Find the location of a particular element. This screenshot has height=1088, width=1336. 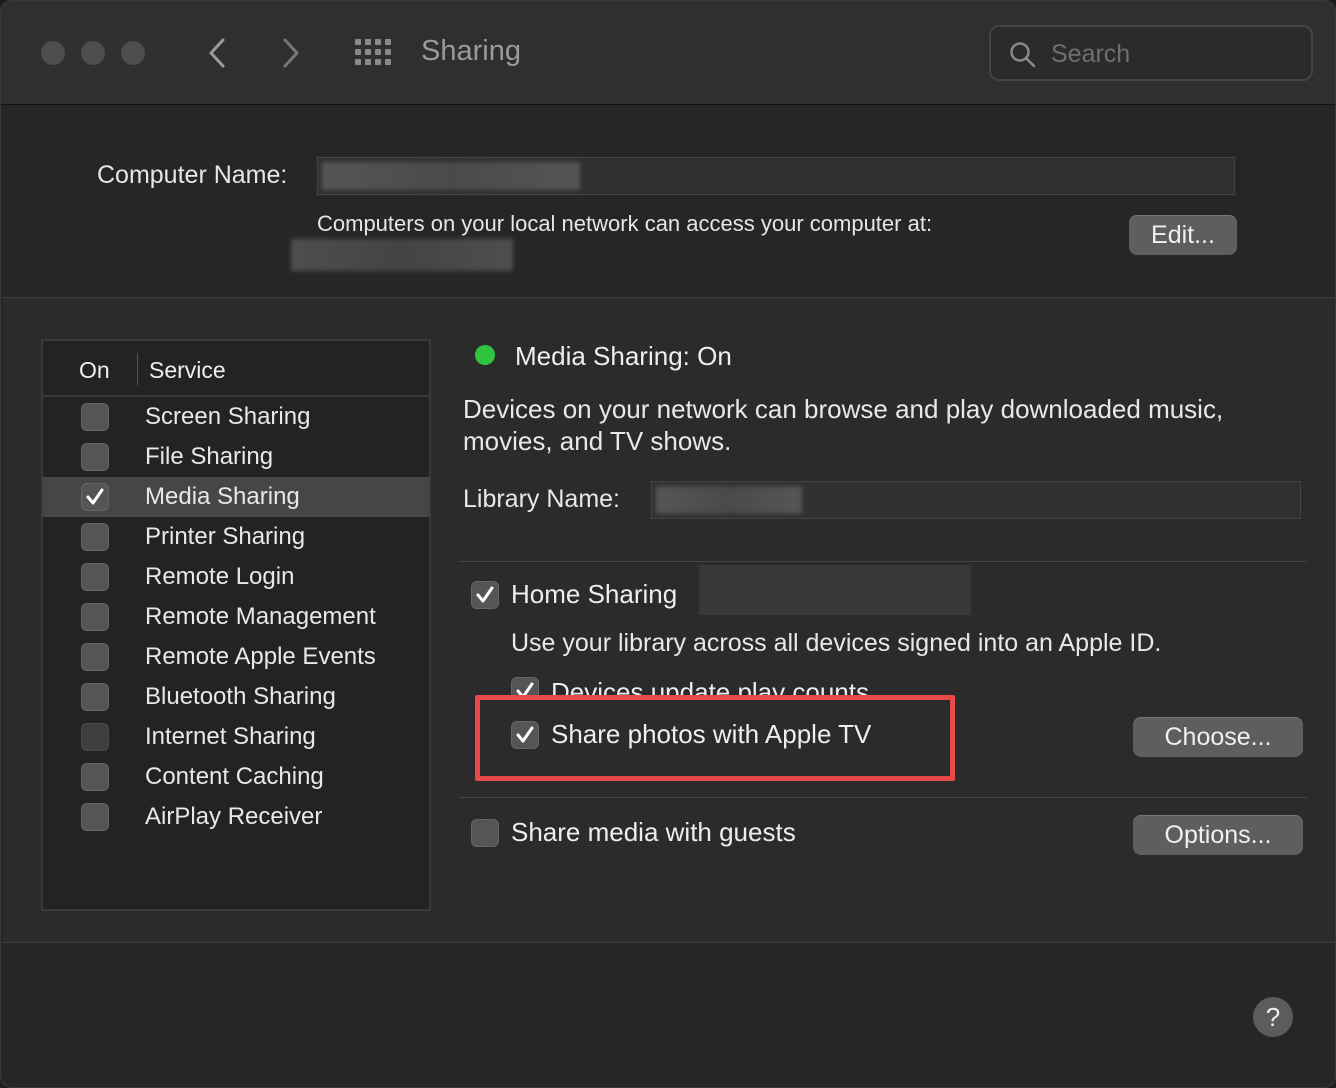

service-label: File Sharing is located at coordinates (209, 456).